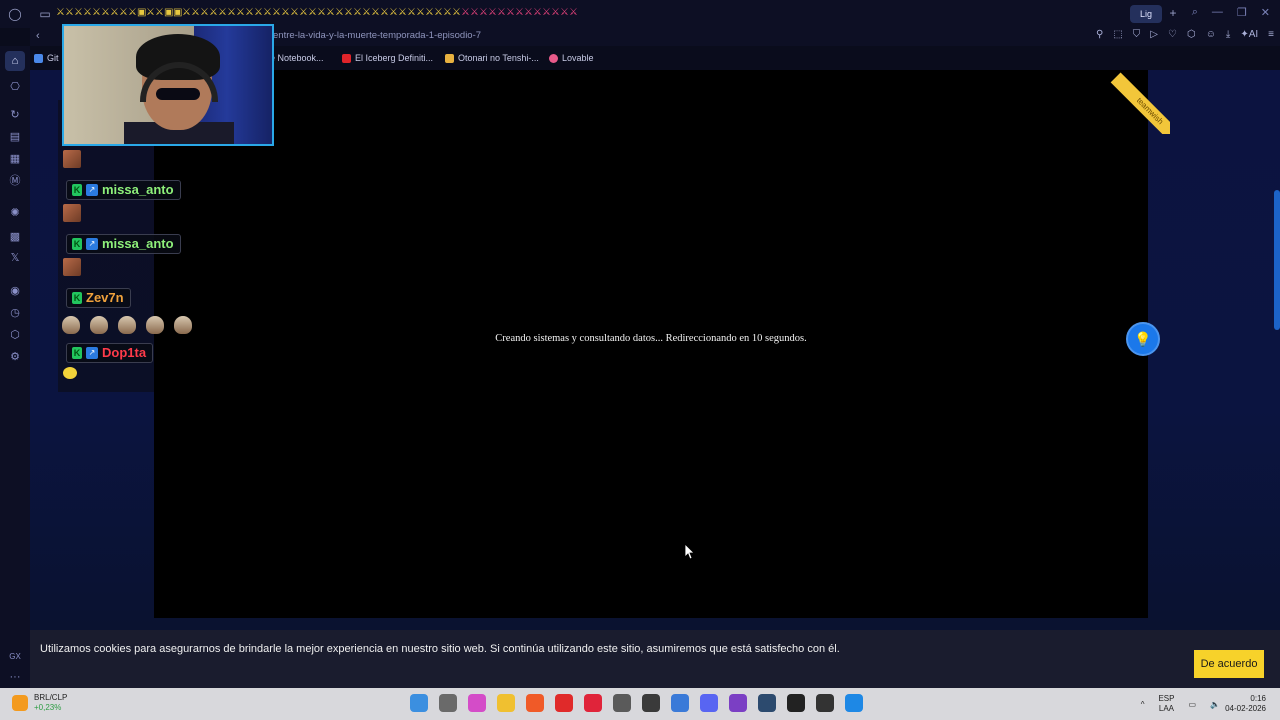 The image size is (1280, 720). I want to click on opera-menu-button: ◯, so click(15, 14).